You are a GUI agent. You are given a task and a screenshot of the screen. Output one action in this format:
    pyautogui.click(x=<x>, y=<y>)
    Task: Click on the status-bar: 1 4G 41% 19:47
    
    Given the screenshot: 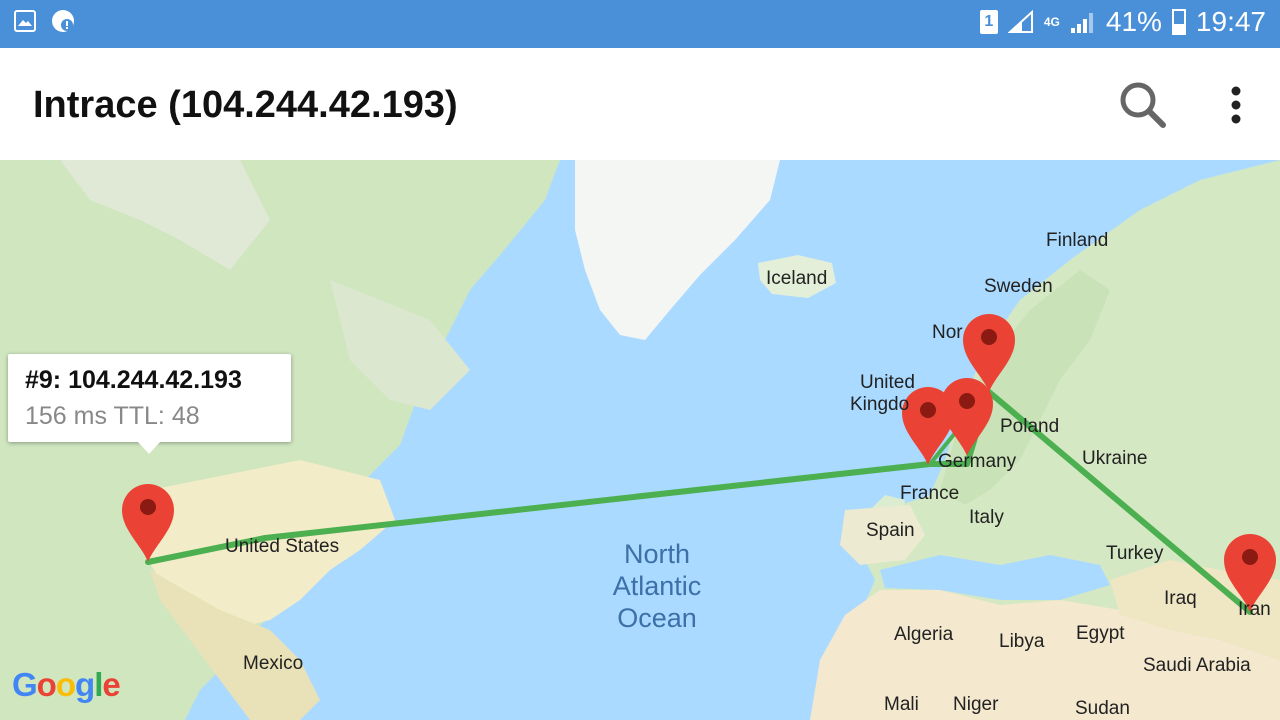 What is the action you would take?
    pyautogui.click(x=640, y=24)
    